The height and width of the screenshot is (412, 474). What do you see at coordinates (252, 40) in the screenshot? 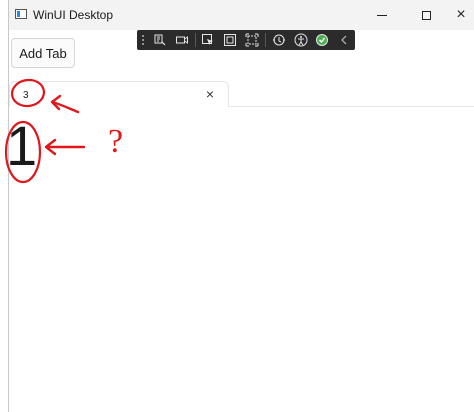
I see `track-focus-icon` at bounding box center [252, 40].